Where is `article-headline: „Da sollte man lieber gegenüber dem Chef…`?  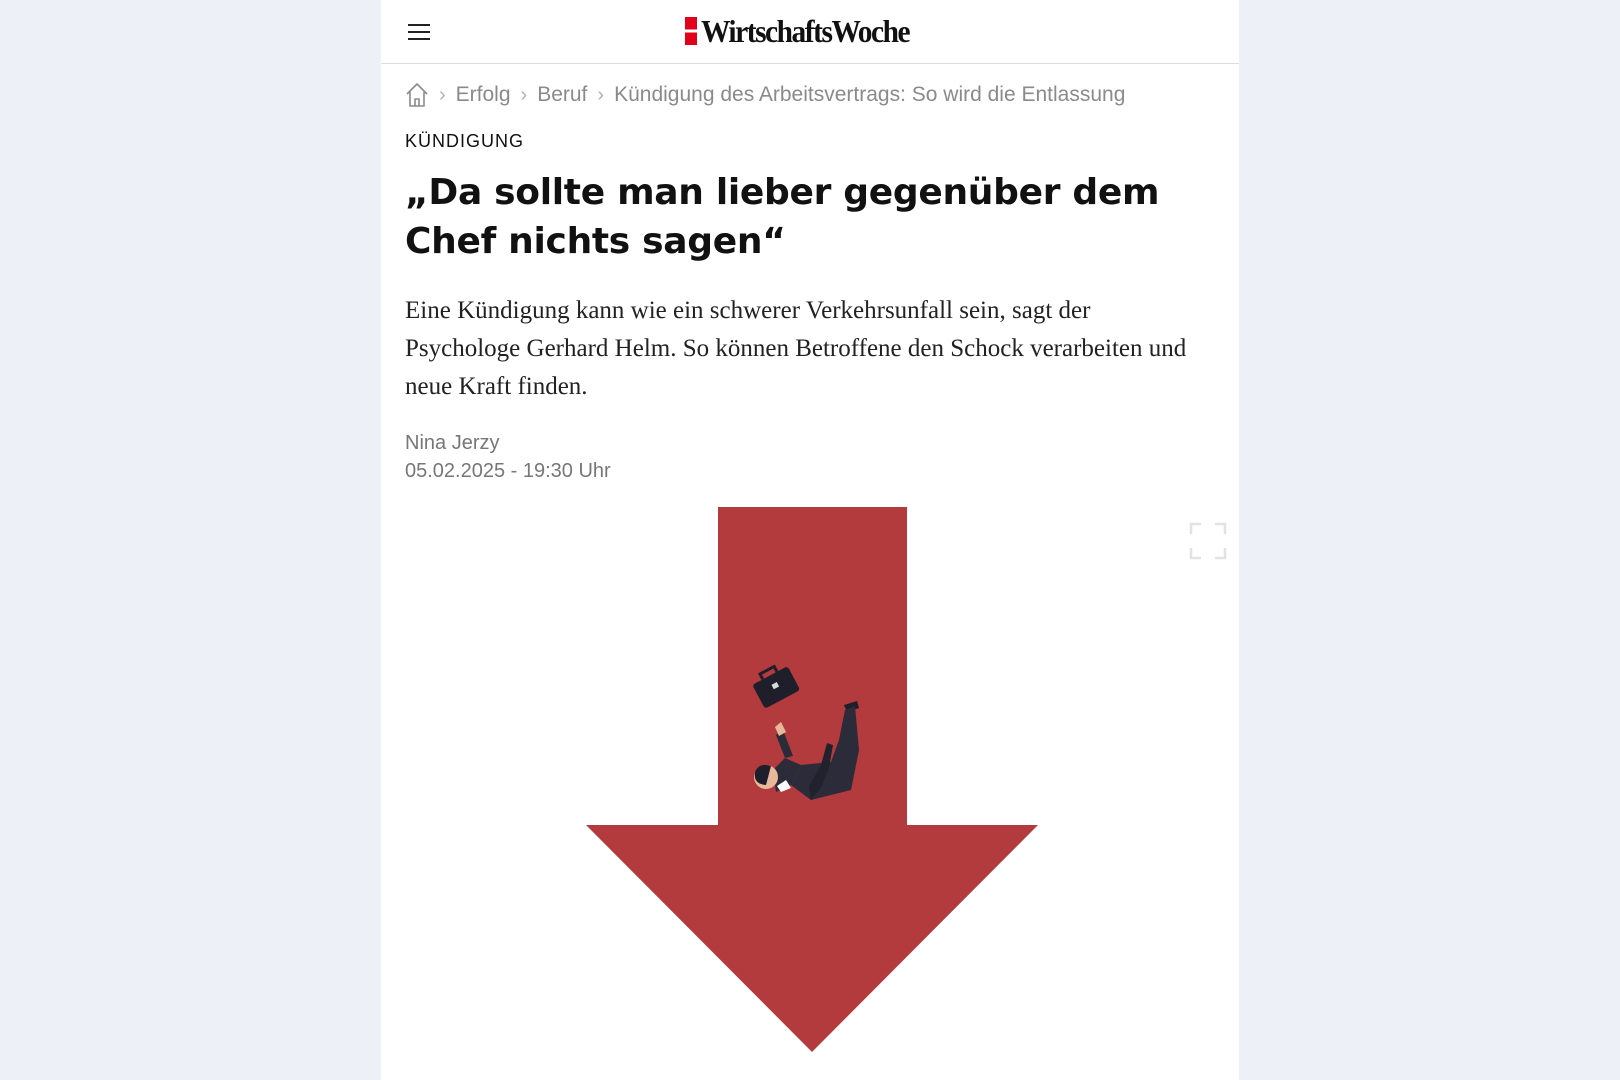
article-headline: „Da sollte man lieber gegenüber dem Chef… is located at coordinates (782, 217).